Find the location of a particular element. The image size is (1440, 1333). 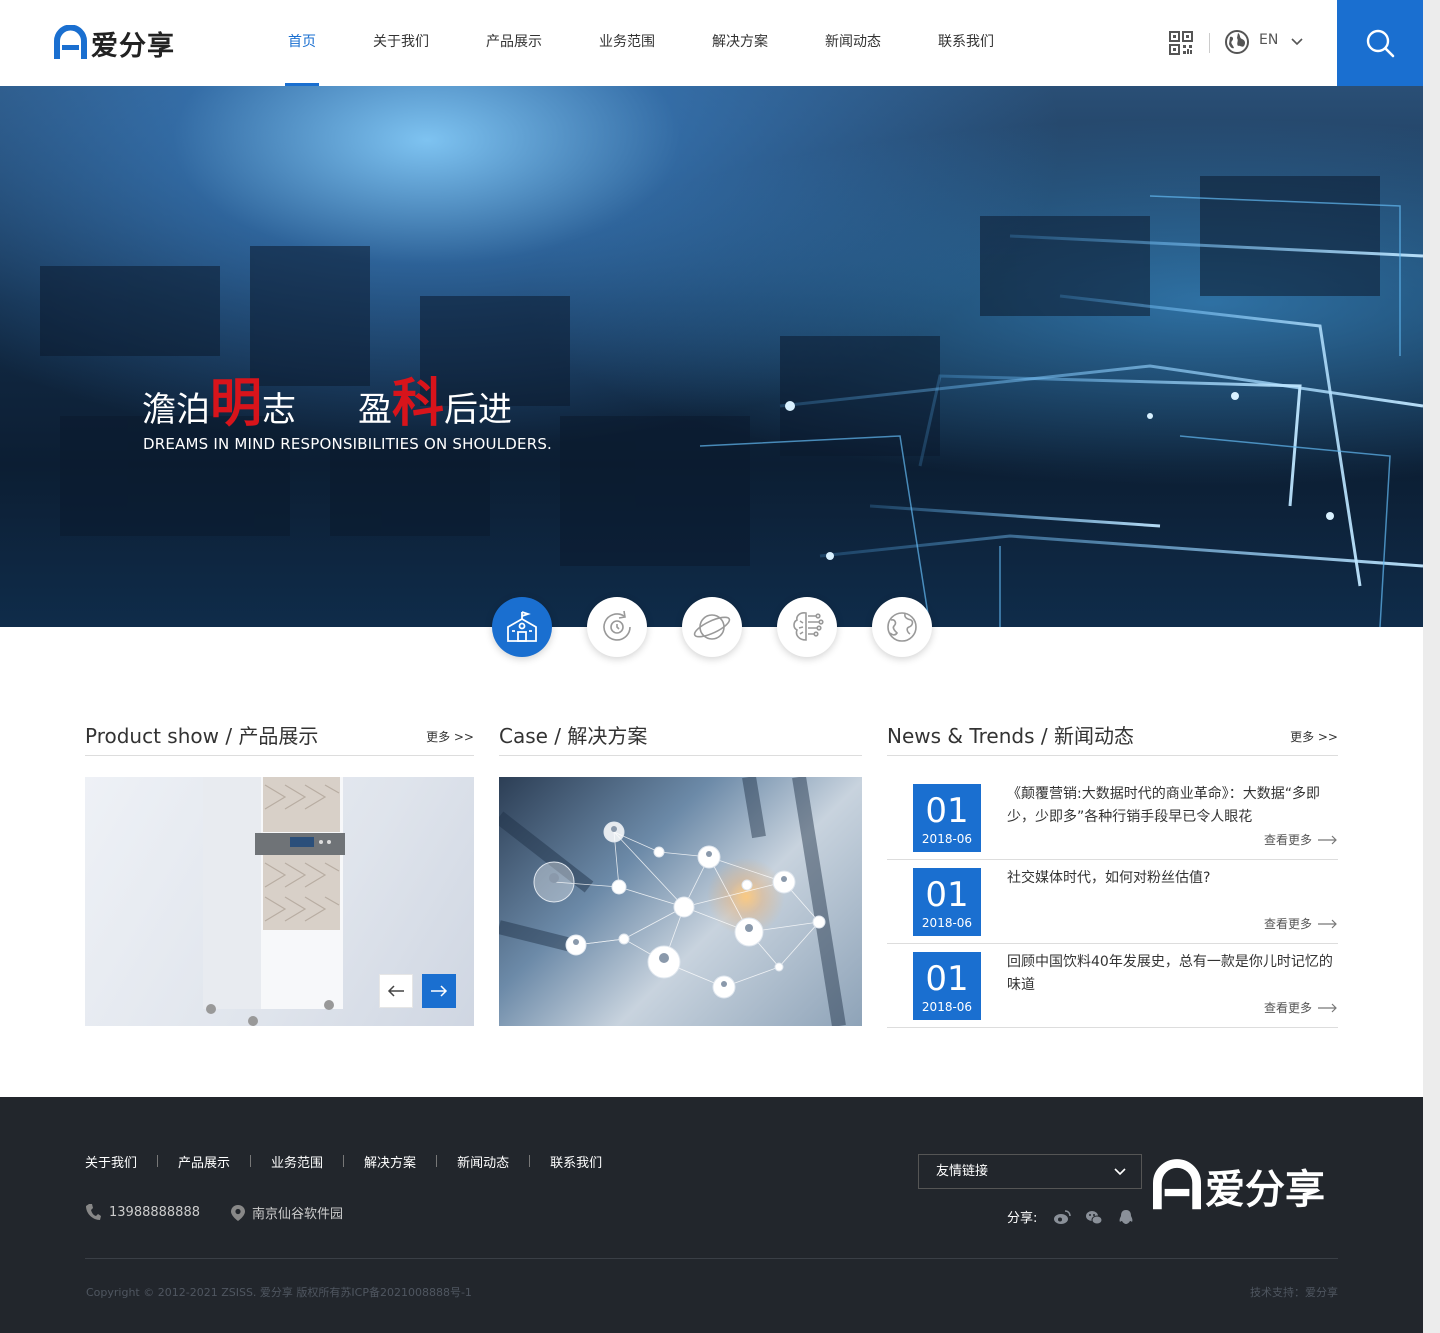

nav-item-about: 关于我们 is located at coordinates (401, 43).